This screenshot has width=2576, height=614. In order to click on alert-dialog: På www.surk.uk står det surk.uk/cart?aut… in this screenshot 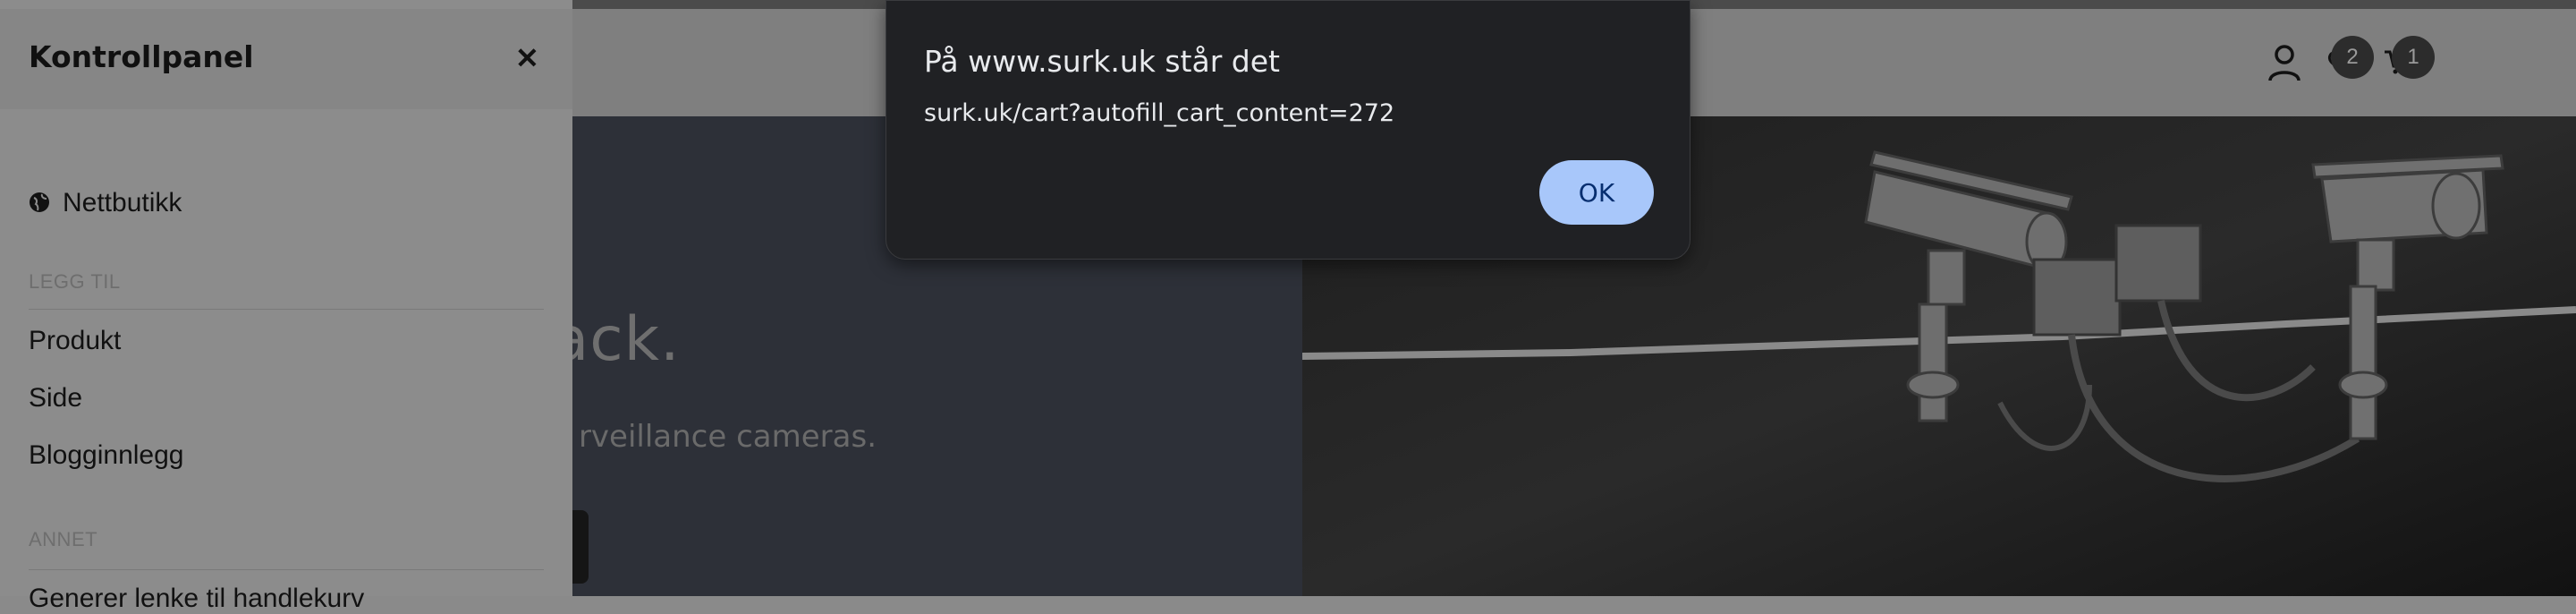, I will do `click(1288, 130)`.